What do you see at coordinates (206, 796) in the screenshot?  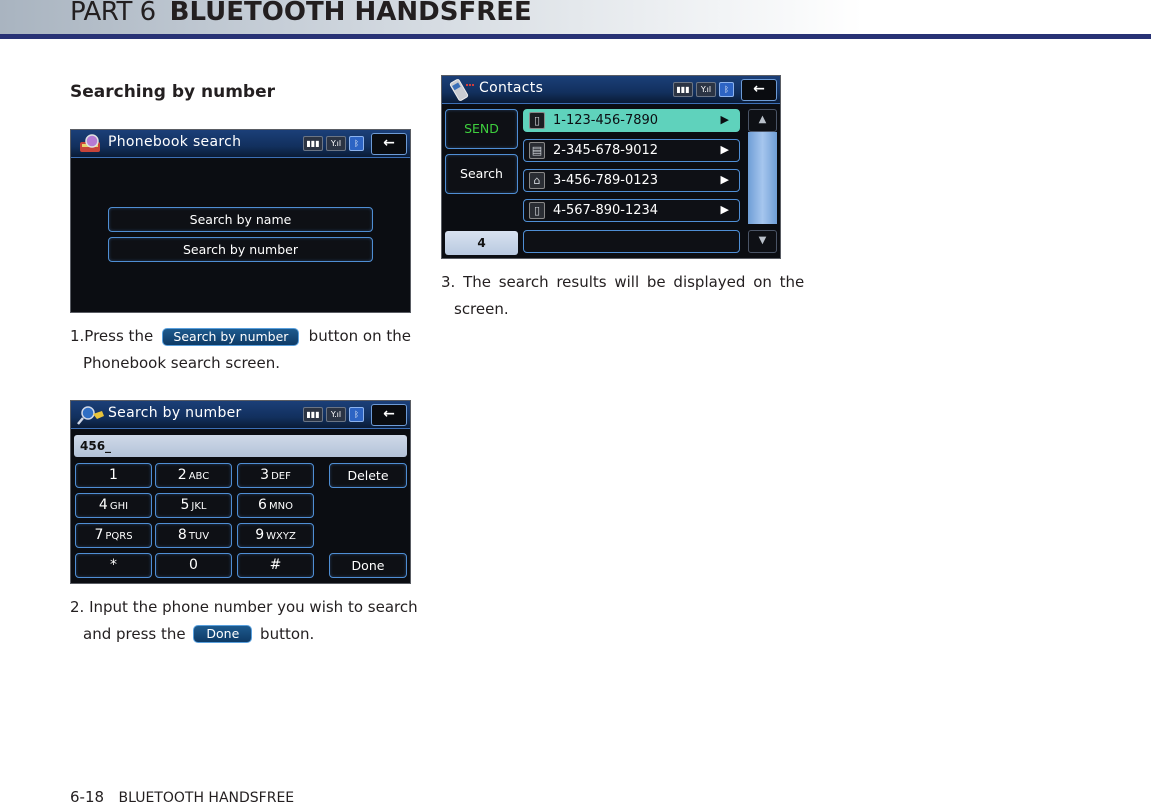 I see `footer-section: BLUETOOTH HANDSFREE` at bounding box center [206, 796].